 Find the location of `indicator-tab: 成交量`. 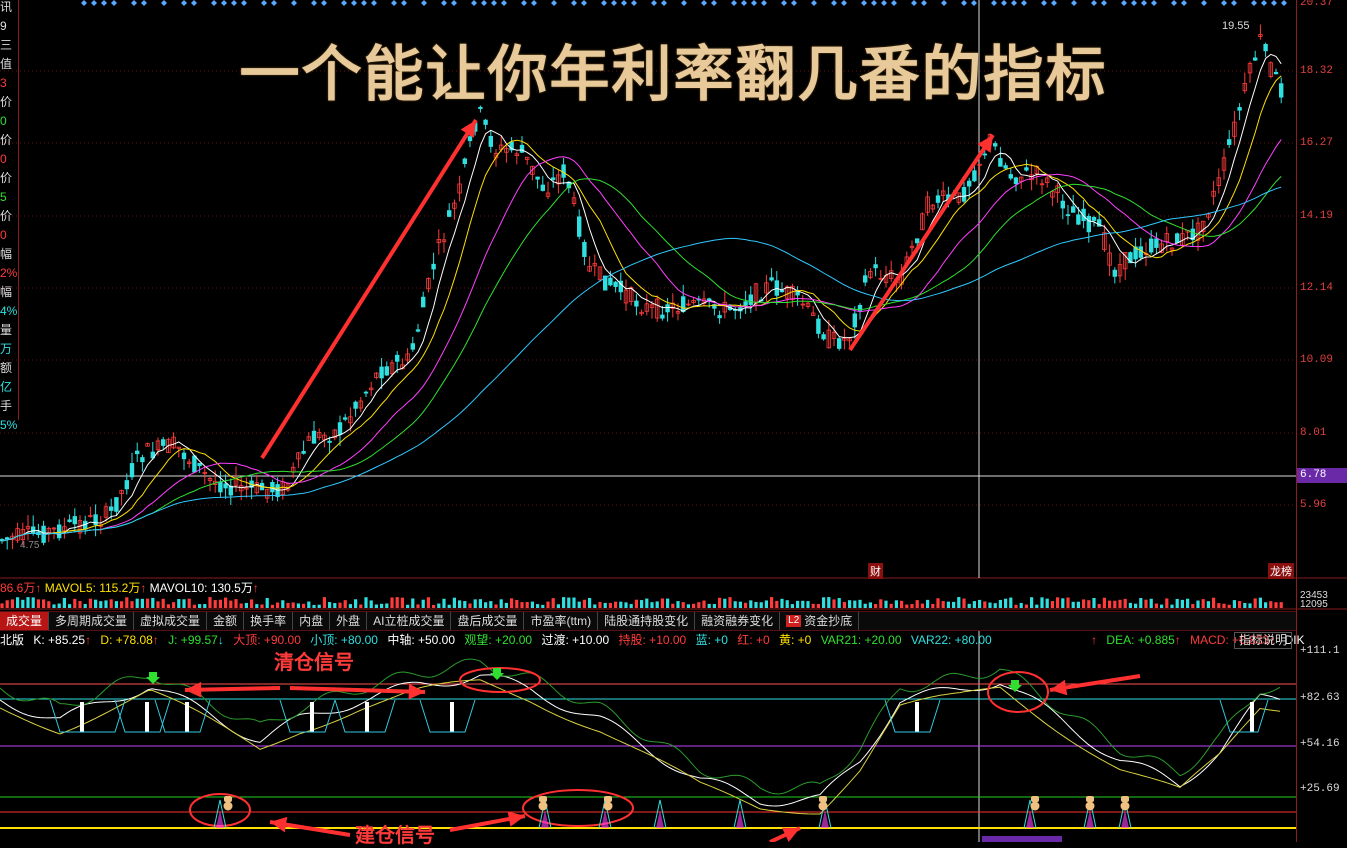

indicator-tab: 成交量 is located at coordinates (25, 621).